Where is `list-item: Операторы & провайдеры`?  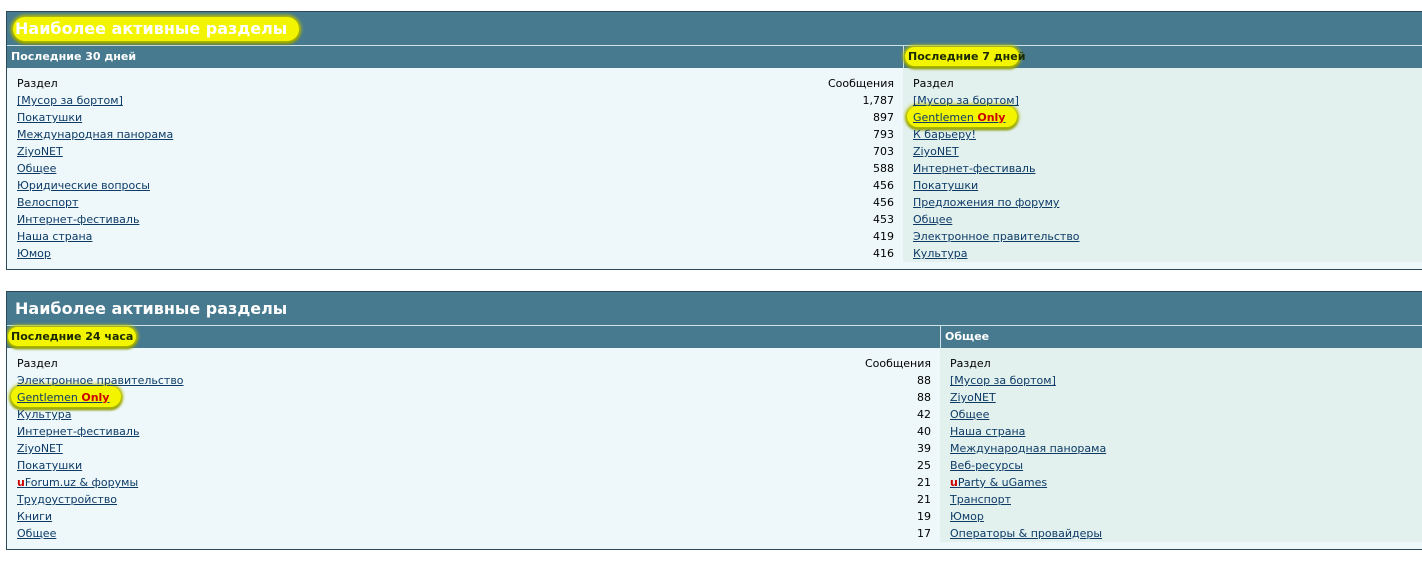 list-item: Операторы & провайдеры is located at coordinates (1181, 533).